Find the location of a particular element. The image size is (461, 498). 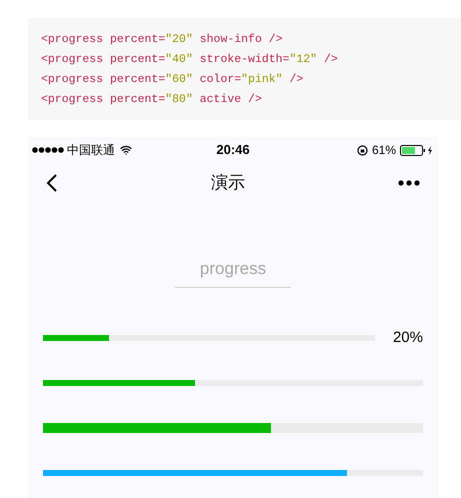

carrier-name: 中国联通 is located at coordinates (91, 150).